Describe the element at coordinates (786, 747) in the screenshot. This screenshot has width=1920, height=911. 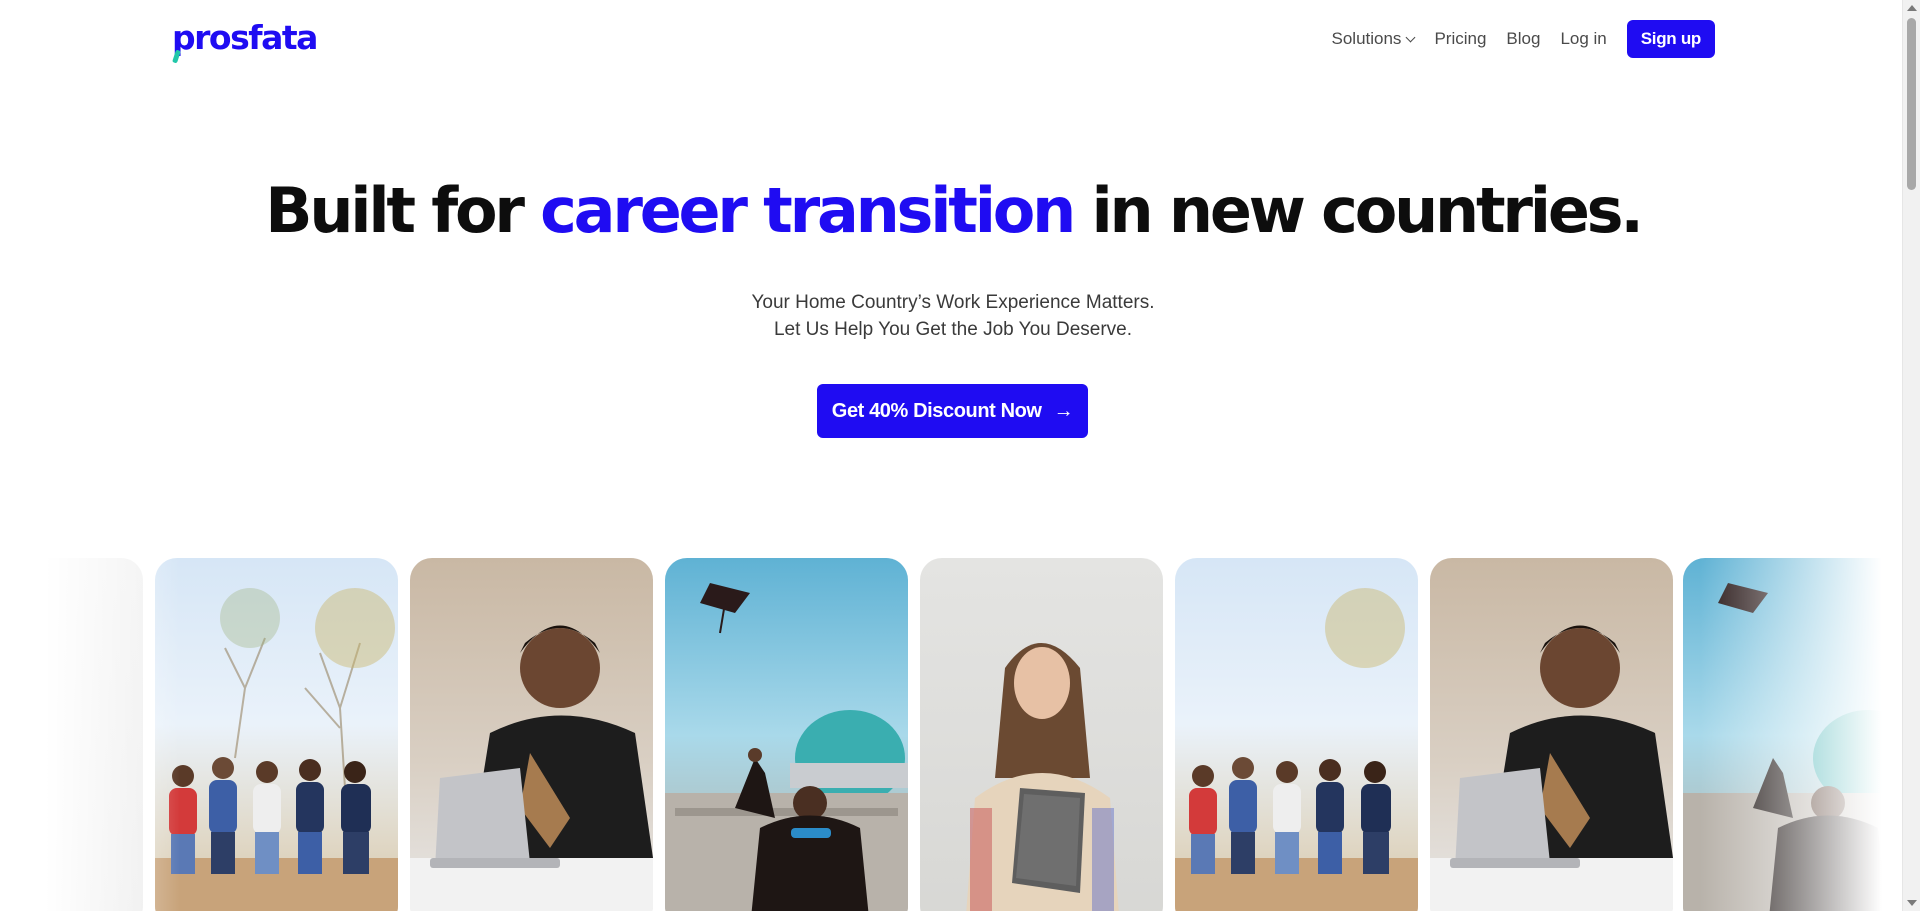
I see `graduate-photo` at that location.